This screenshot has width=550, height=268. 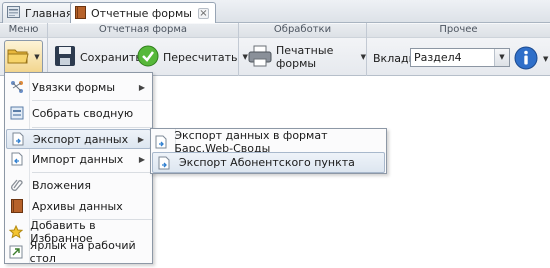 I want to click on menu-item-export-data: Экспорт данных ▶, so click(x=78, y=139).